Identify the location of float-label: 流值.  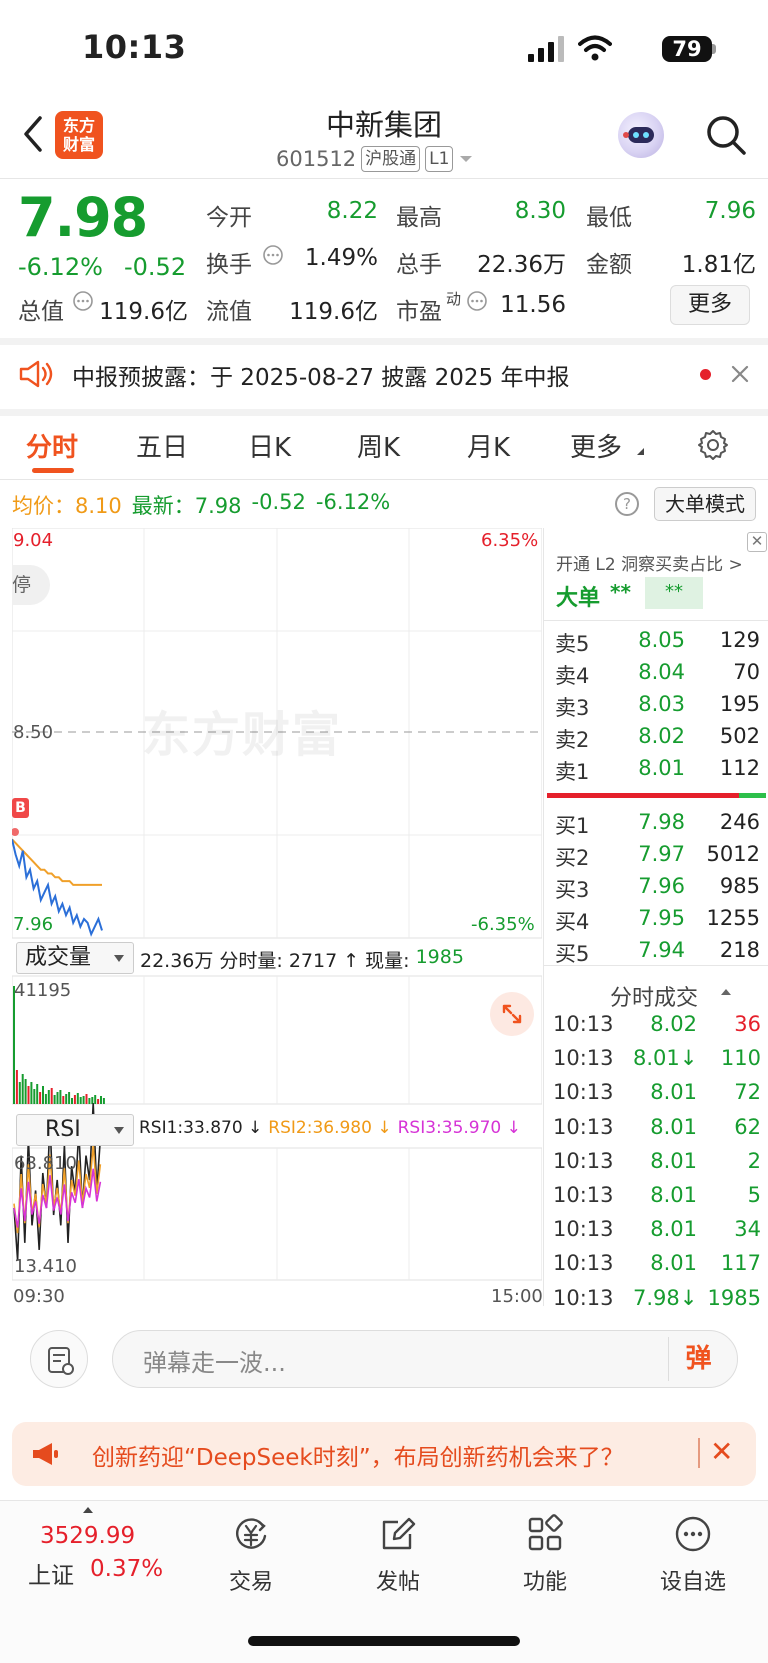
(229, 312).